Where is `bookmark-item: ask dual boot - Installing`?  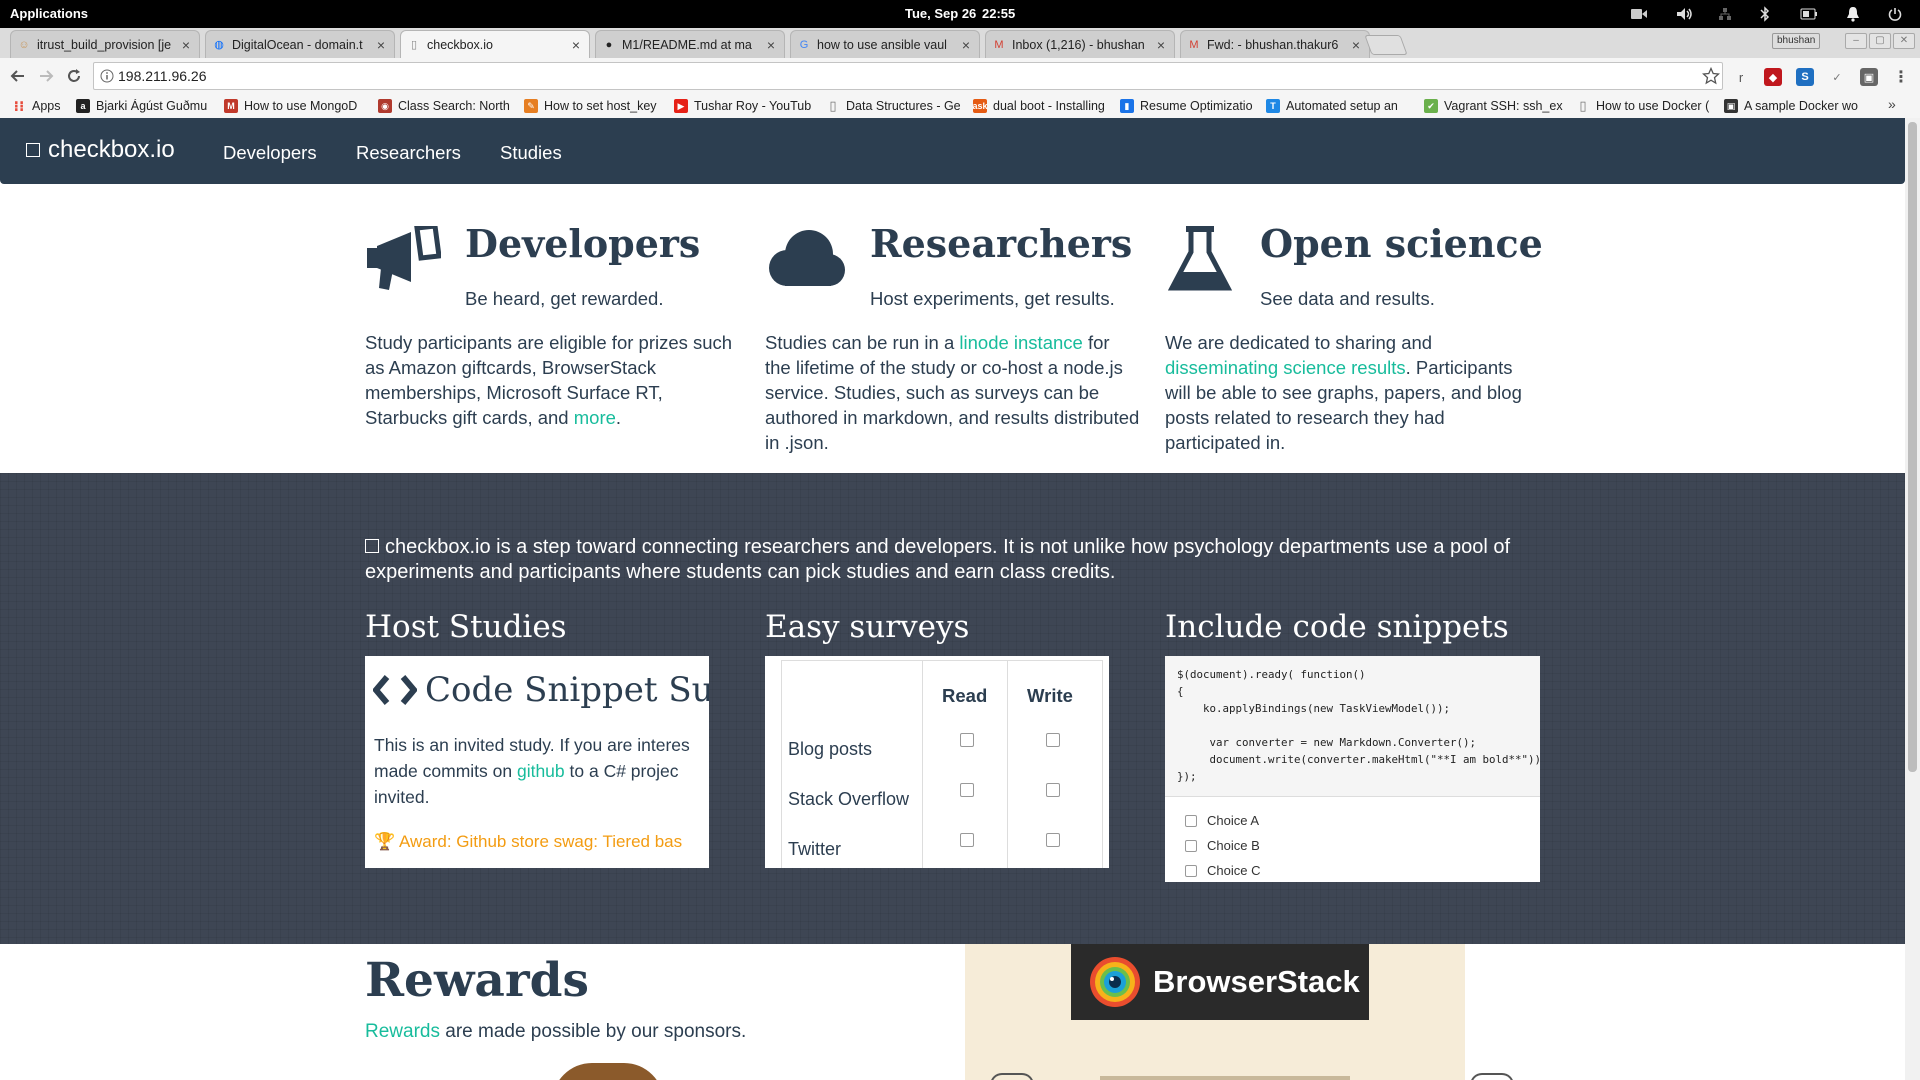 bookmark-item: ask dual boot - Installing is located at coordinates (1043, 106).